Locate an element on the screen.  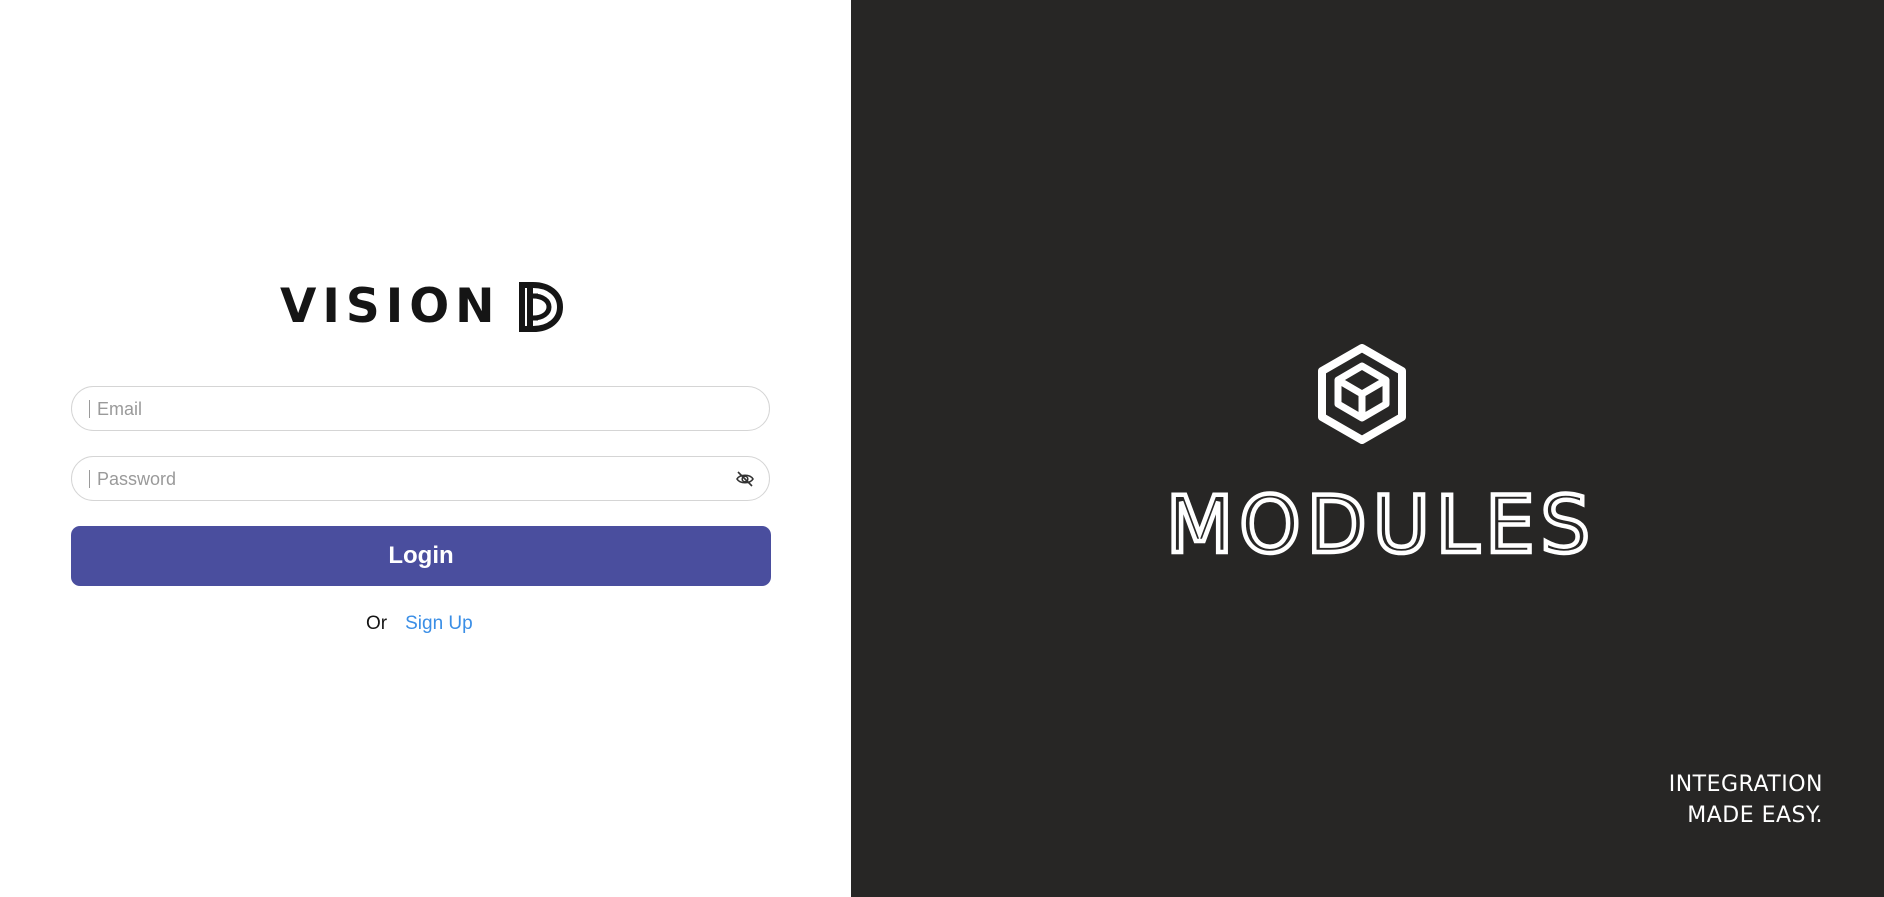
tagline-line-2: MADE EASY. is located at coordinates (1755, 815).